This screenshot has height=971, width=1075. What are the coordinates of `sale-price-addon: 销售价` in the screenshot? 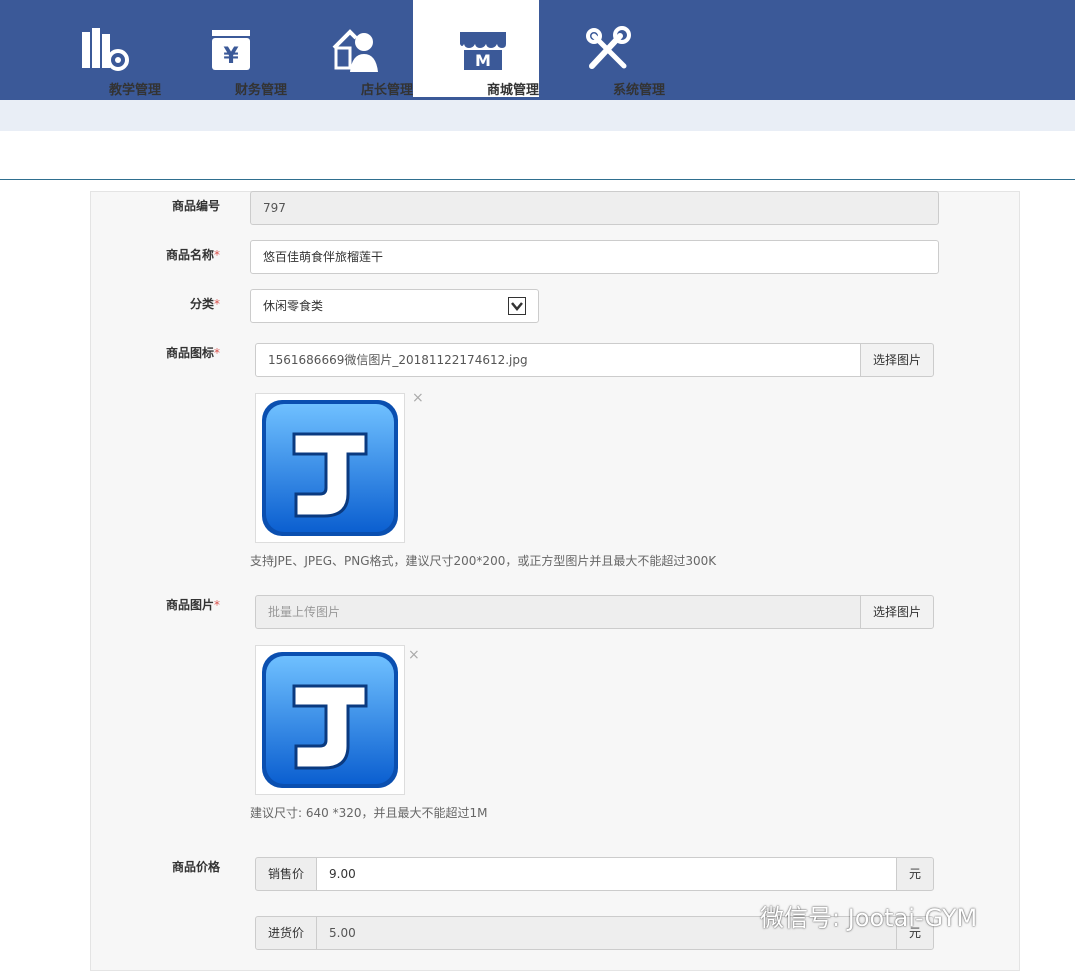 It's located at (286, 874).